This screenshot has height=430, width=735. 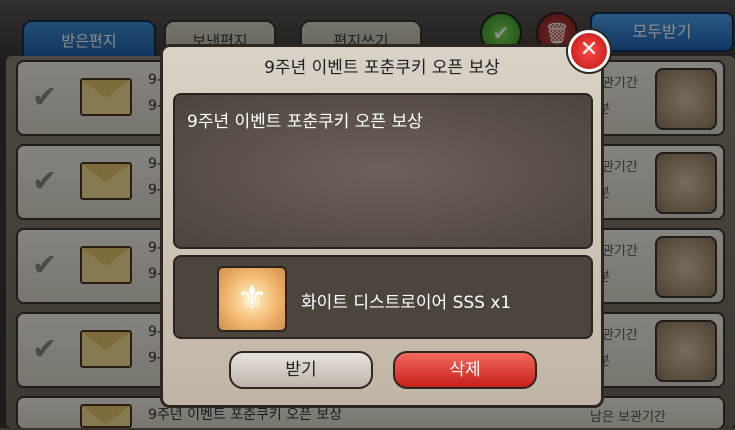 I want to click on white-destroyer-item-icon: ⚜, so click(x=252, y=299).